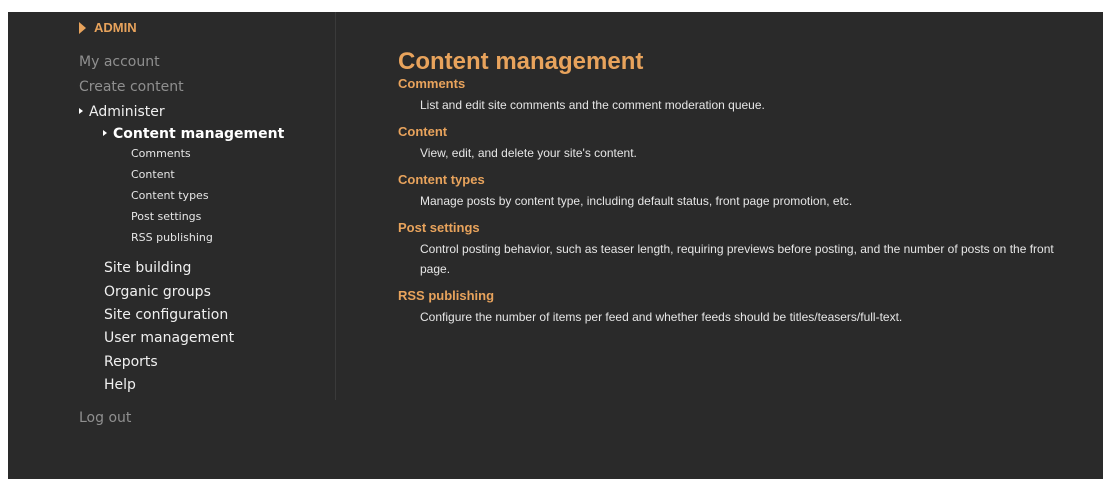 The height and width of the screenshot is (479, 1103). Describe the element at coordinates (199, 134) in the screenshot. I see `content-management-label: Content management` at that location.